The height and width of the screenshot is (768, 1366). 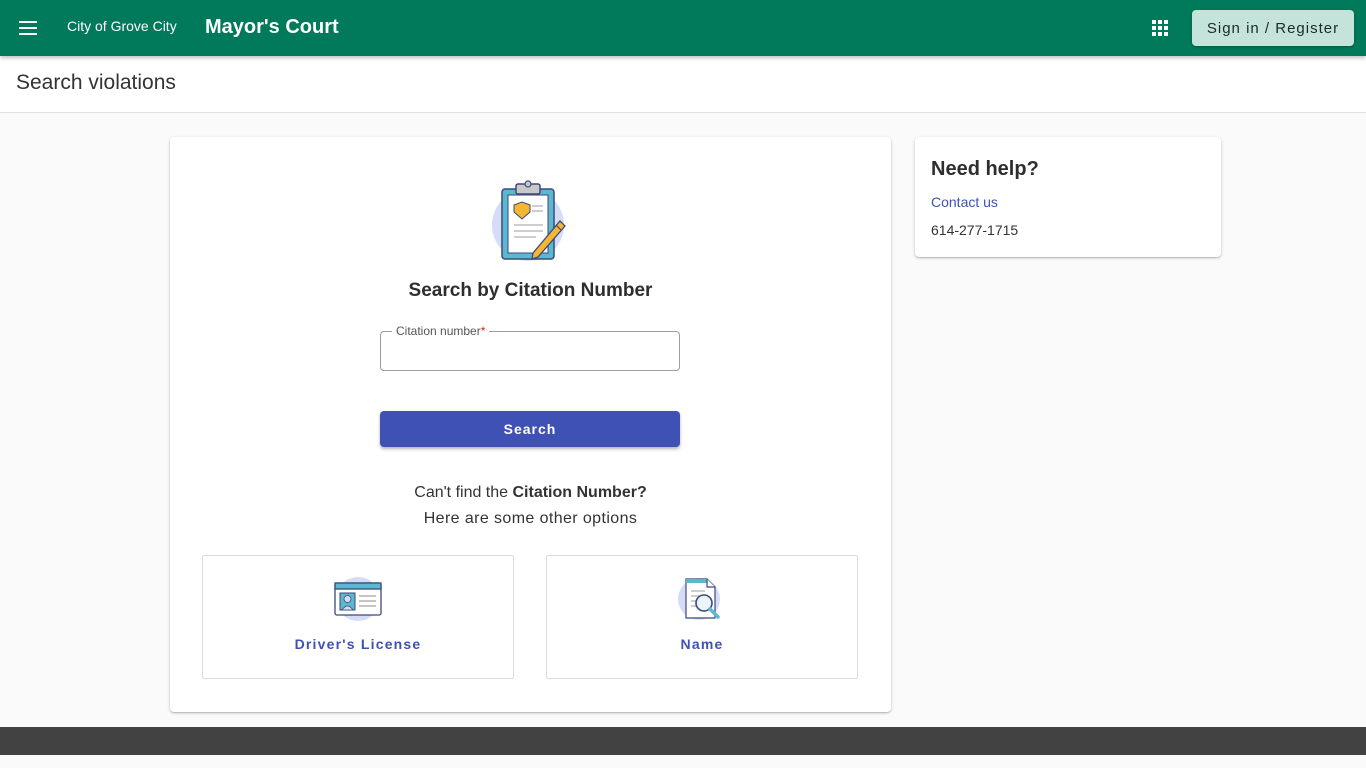 I want to click on document-search-icon, so click(x=699, y=599).